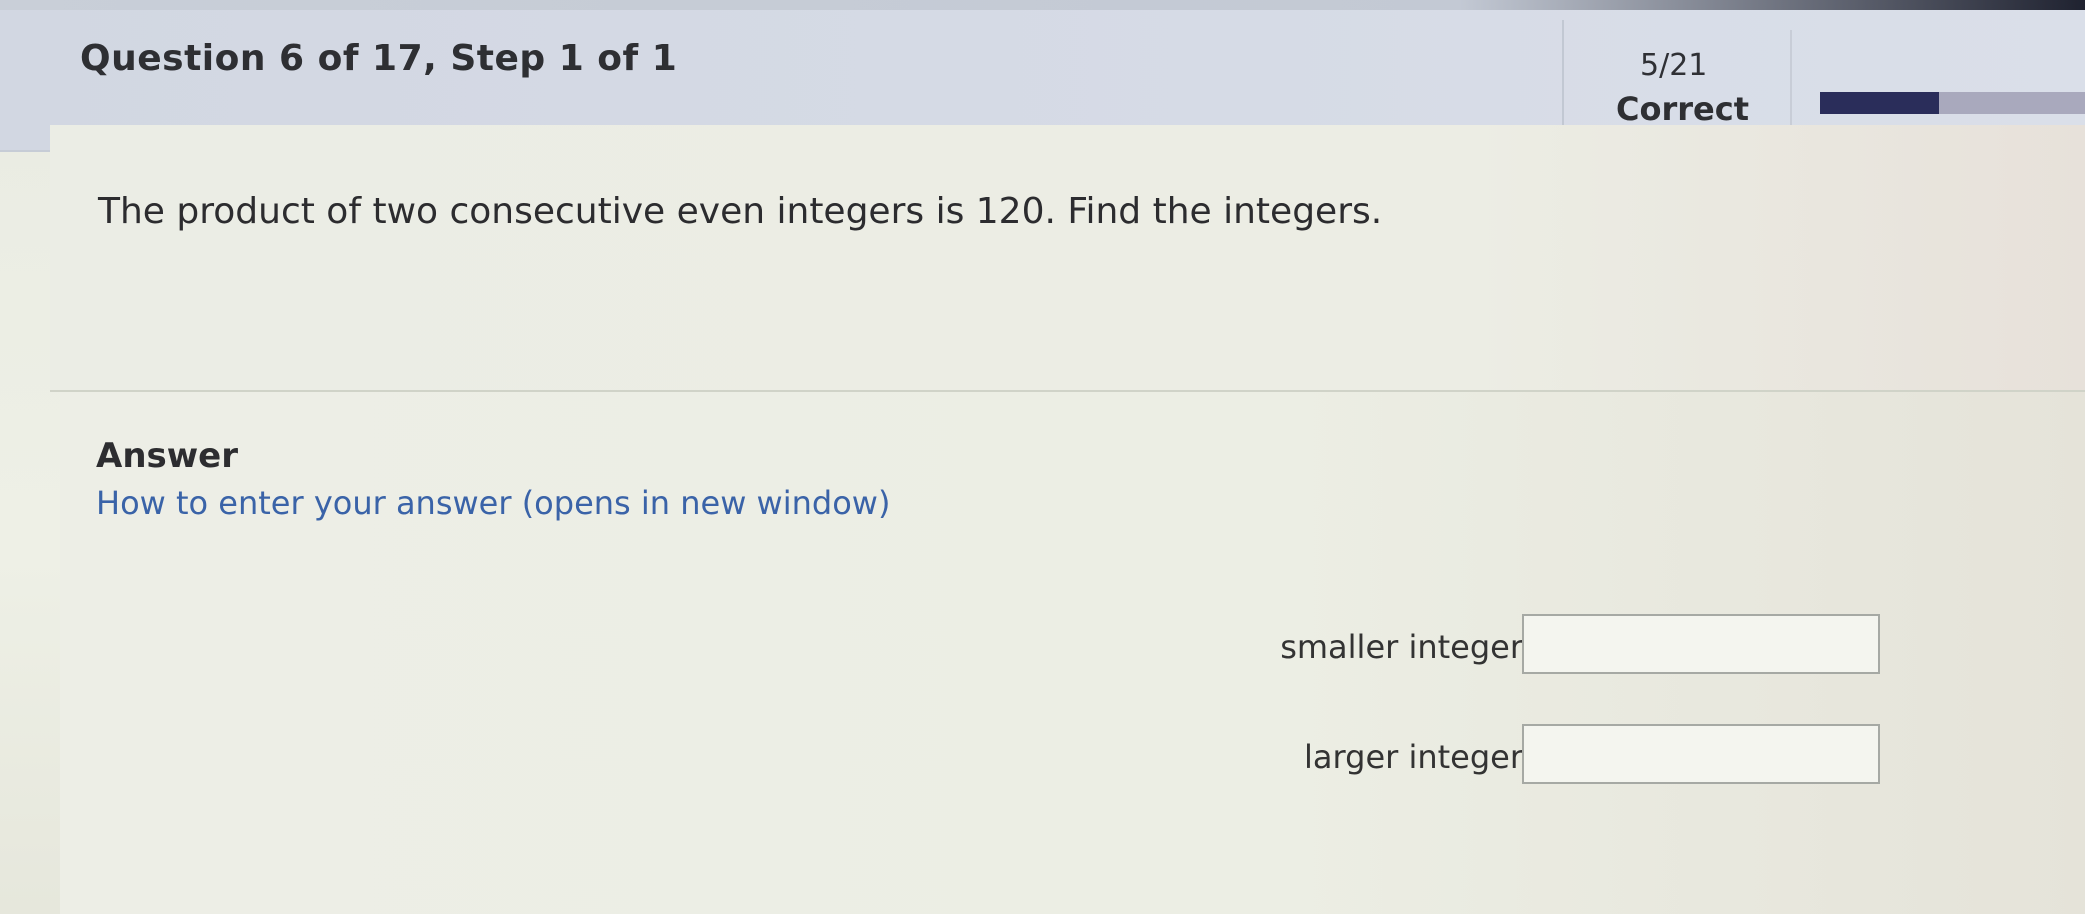 This screenshot has height=914, width=2085. Describe the element at coordinates (379, 58) in the screenshot. I see `question-title: Question 6 of 17, Step 1 of 1` at that location.